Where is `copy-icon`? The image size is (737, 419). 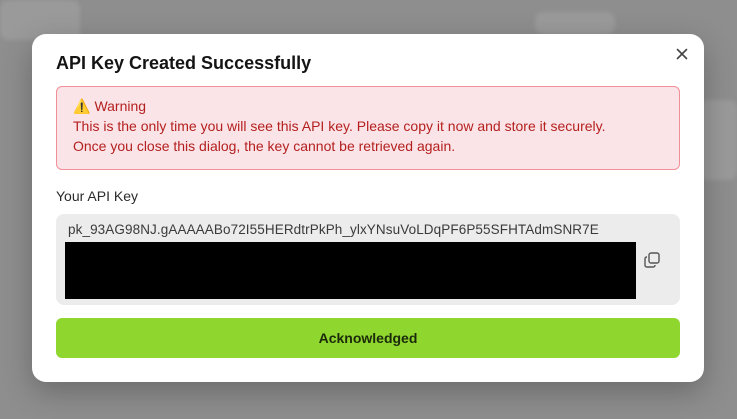 copy-icon is located at coordinates (652, 260).